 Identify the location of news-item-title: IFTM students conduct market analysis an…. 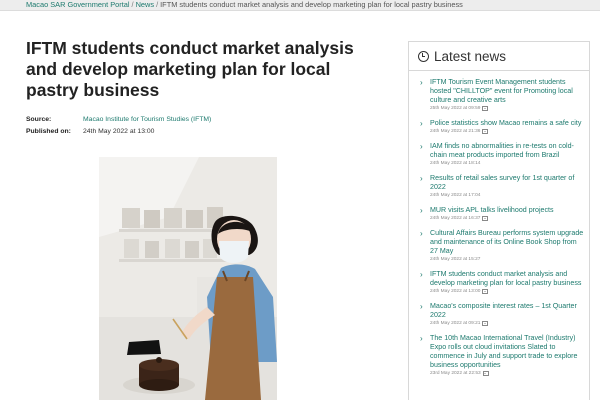
(507, 279).